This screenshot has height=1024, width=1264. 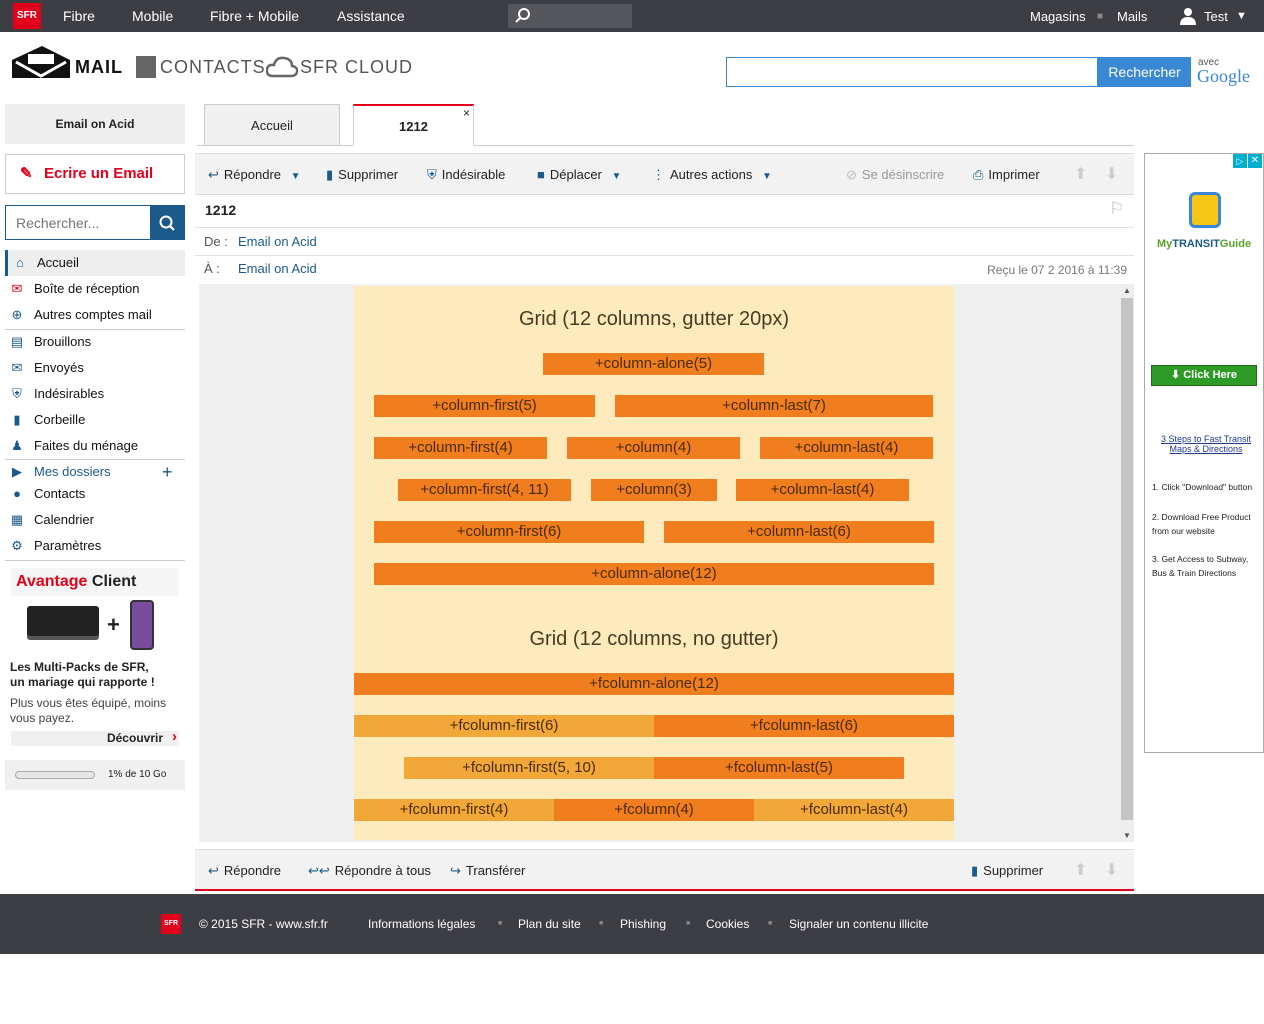 What do you see at coordinates (95, 737) in the screenshot?
I see `promo-discover-link: Découvrir ›` at bounding box center [95, 737].